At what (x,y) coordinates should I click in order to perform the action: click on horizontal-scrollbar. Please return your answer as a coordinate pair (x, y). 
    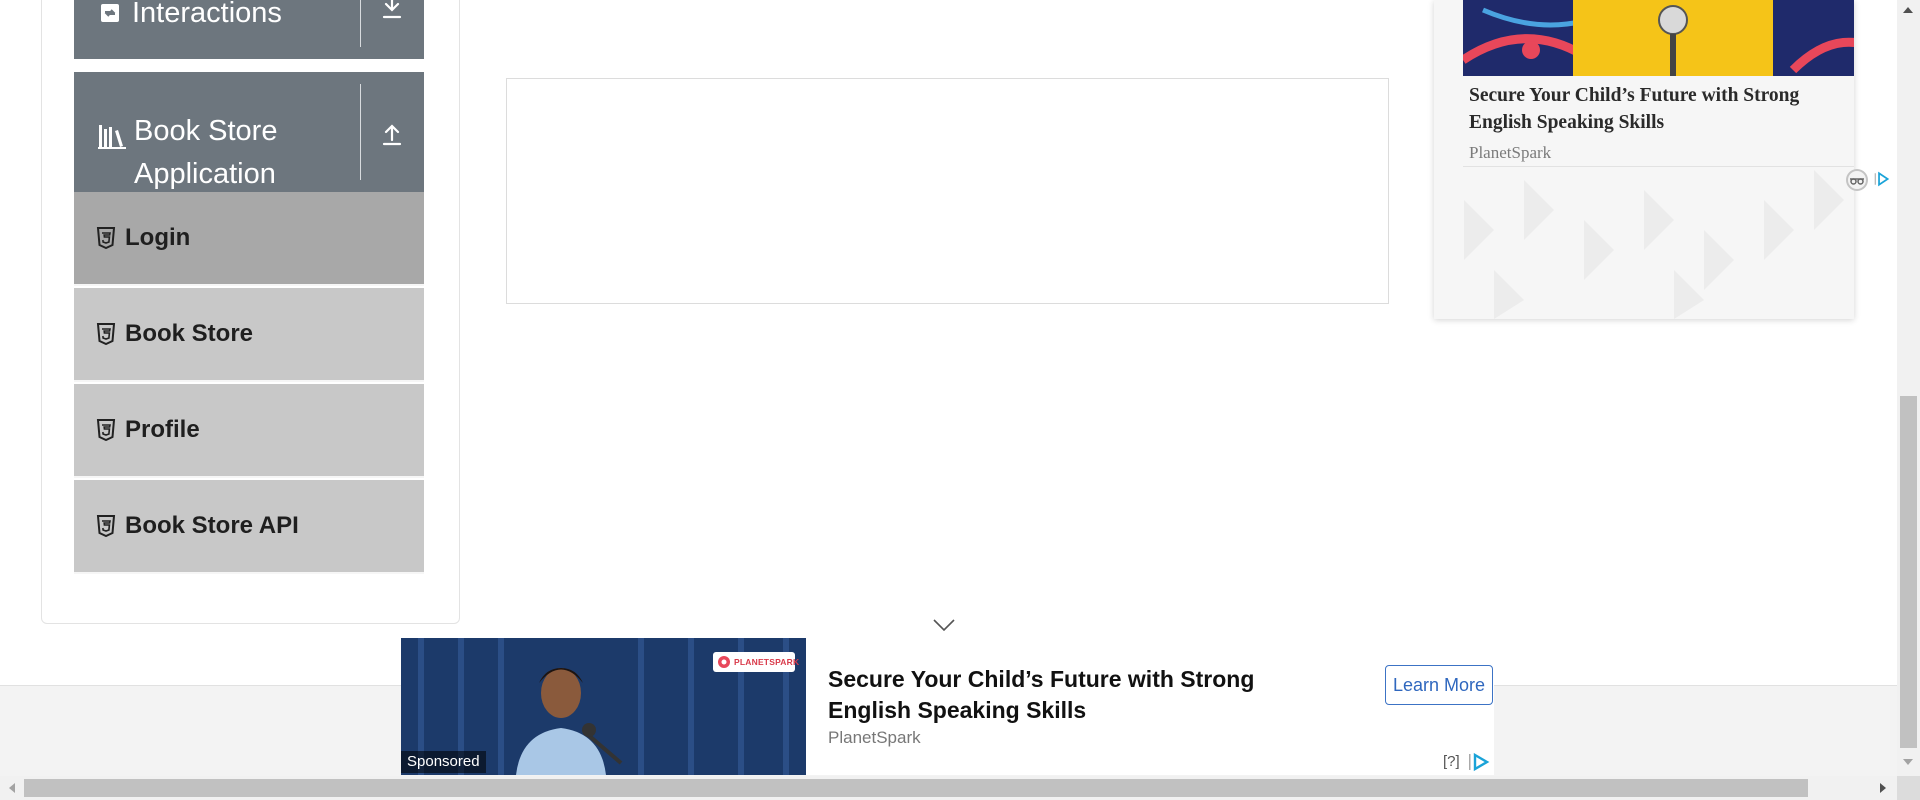
    Looking at the image, I should click on (948, 788).